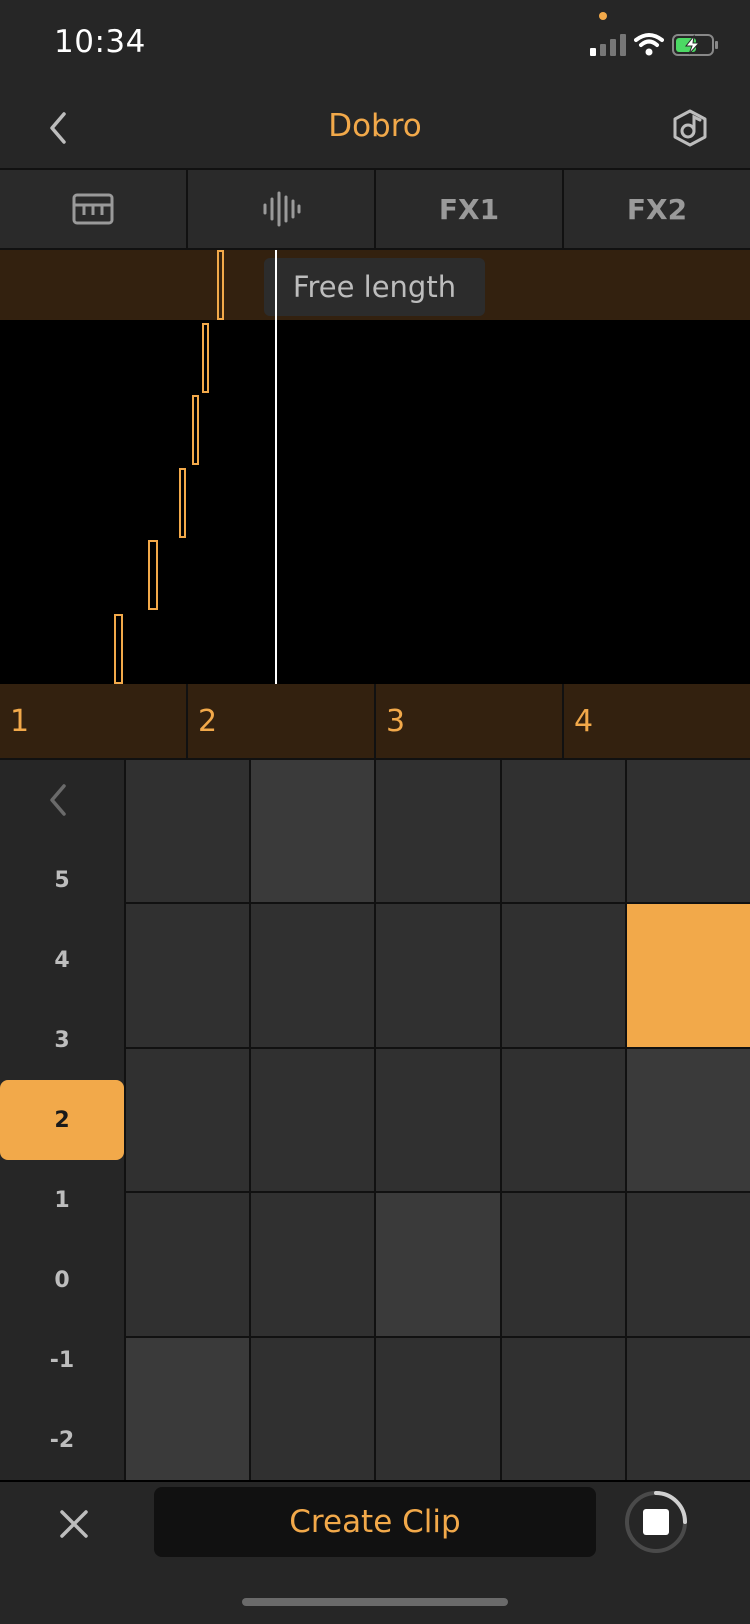 This screenshot has width=750, height=1624. What do you see at coordinates (657, 209) in the screenshot?
I see `tab-fx2: FX2` at bounding box center [657, 209].